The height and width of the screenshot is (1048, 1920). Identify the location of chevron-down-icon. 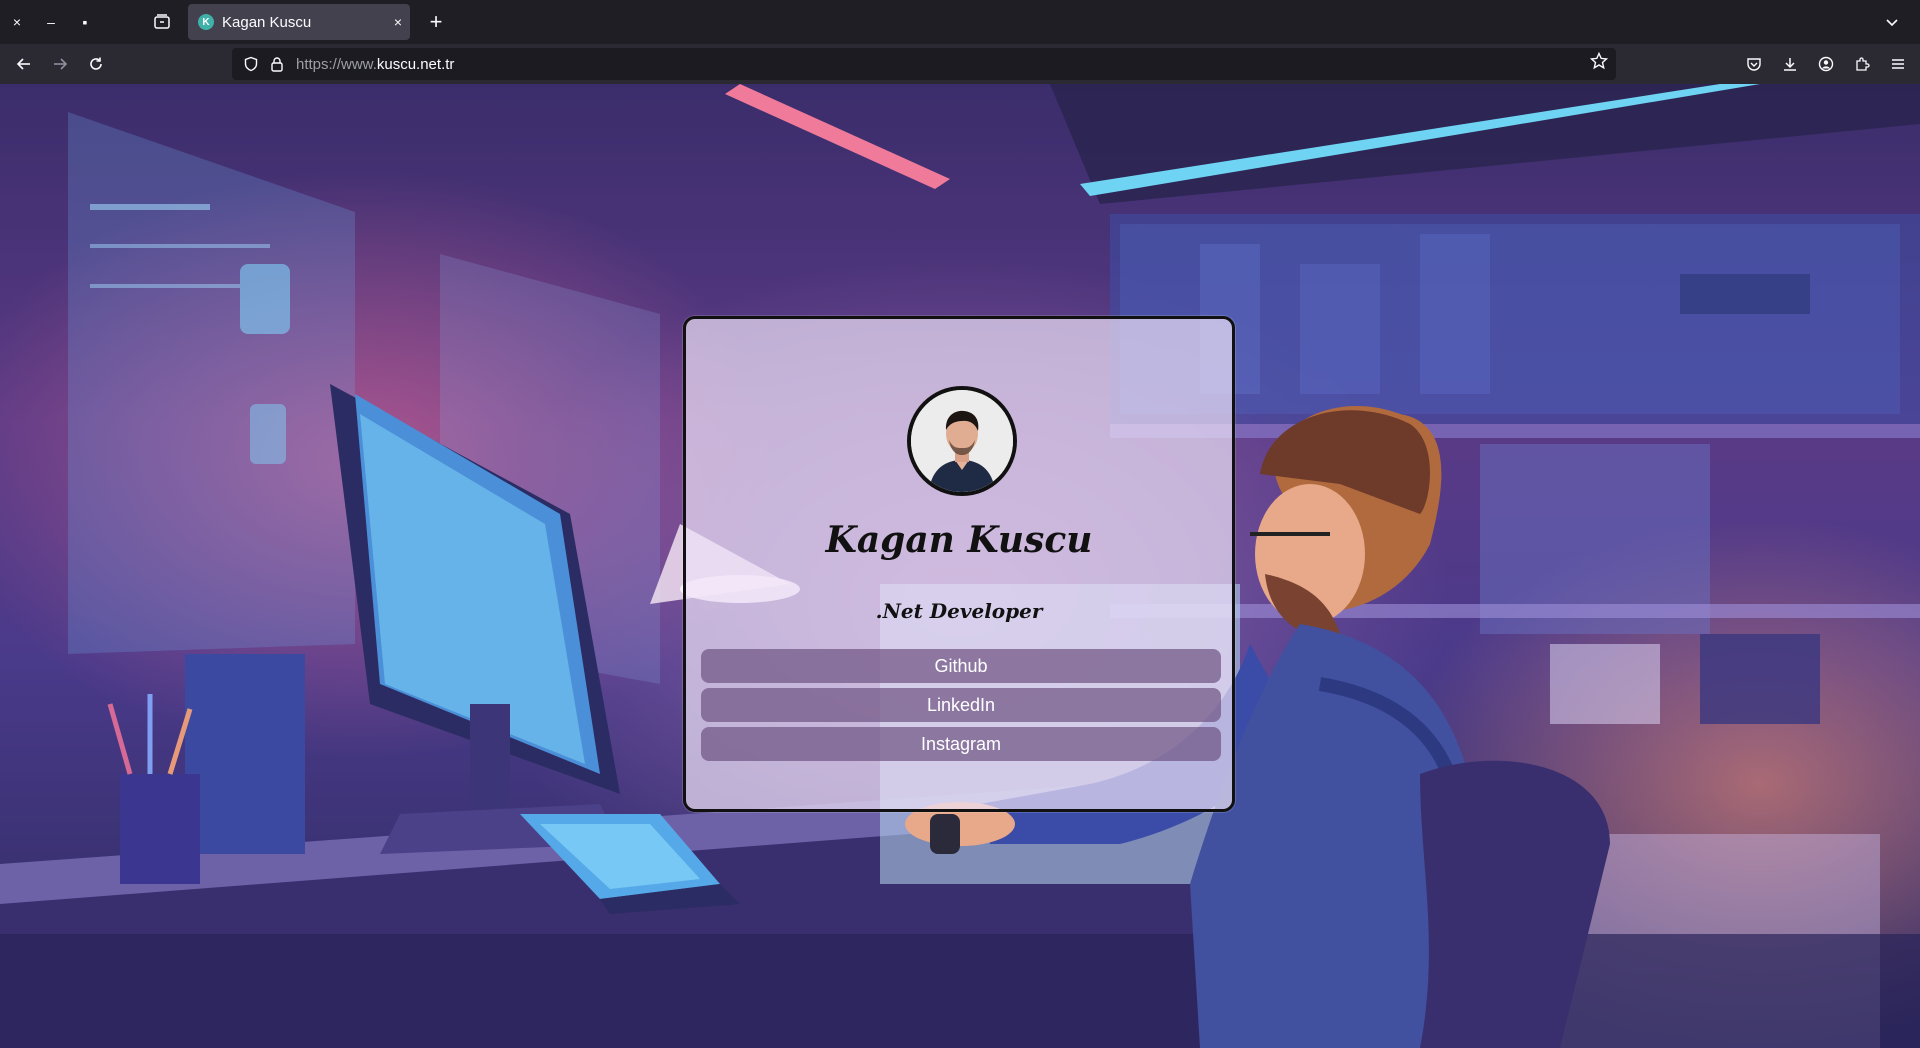
(1892, 23).